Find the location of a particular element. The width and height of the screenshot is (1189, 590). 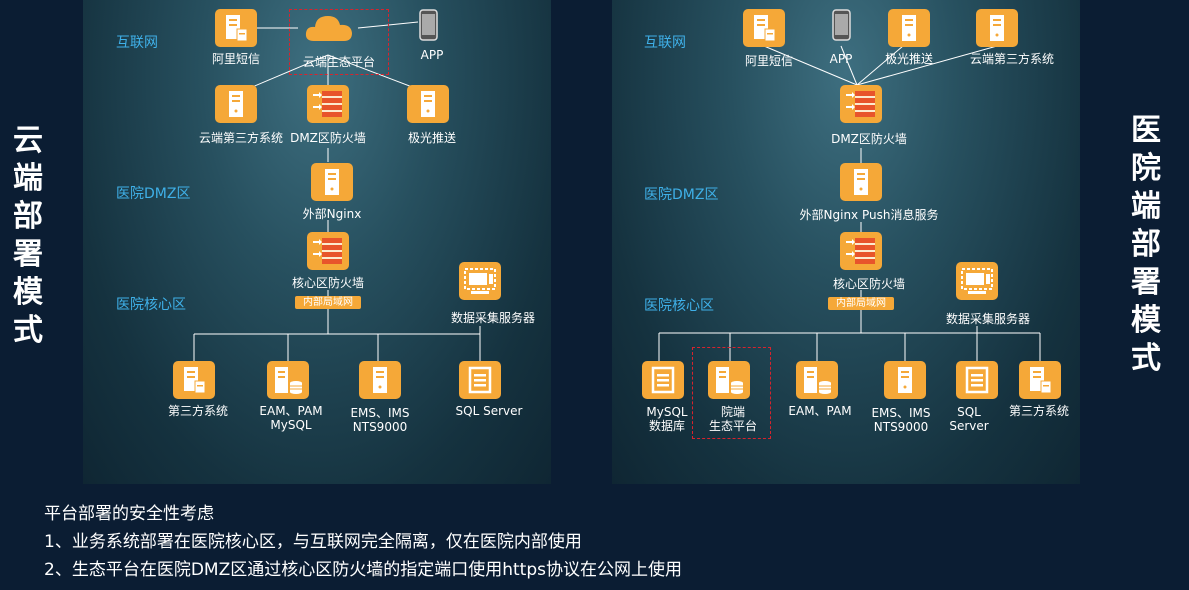

mysql-database-node is located at coordinates (663, 380).